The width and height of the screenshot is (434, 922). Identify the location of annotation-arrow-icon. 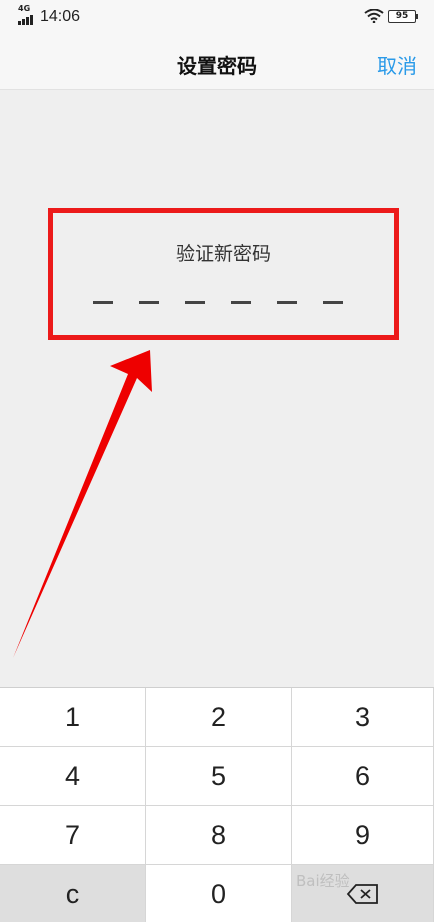
(82, 504).